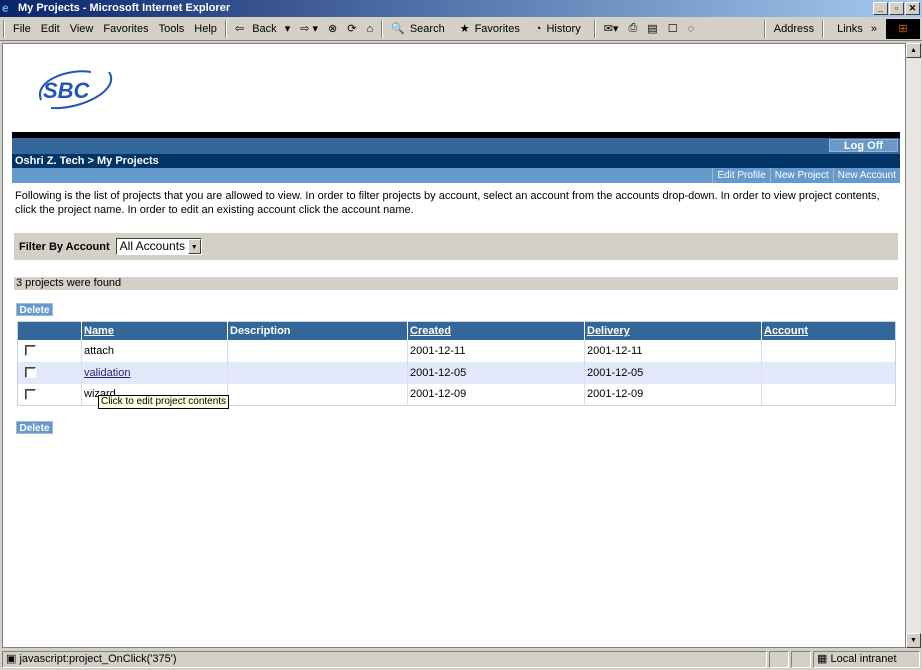 Image resolution: width=922 pixels, height=670 pixels. Describe the element at coordinates (13, 658) in the screenshot. I see `page-icon: ▣` at that location.